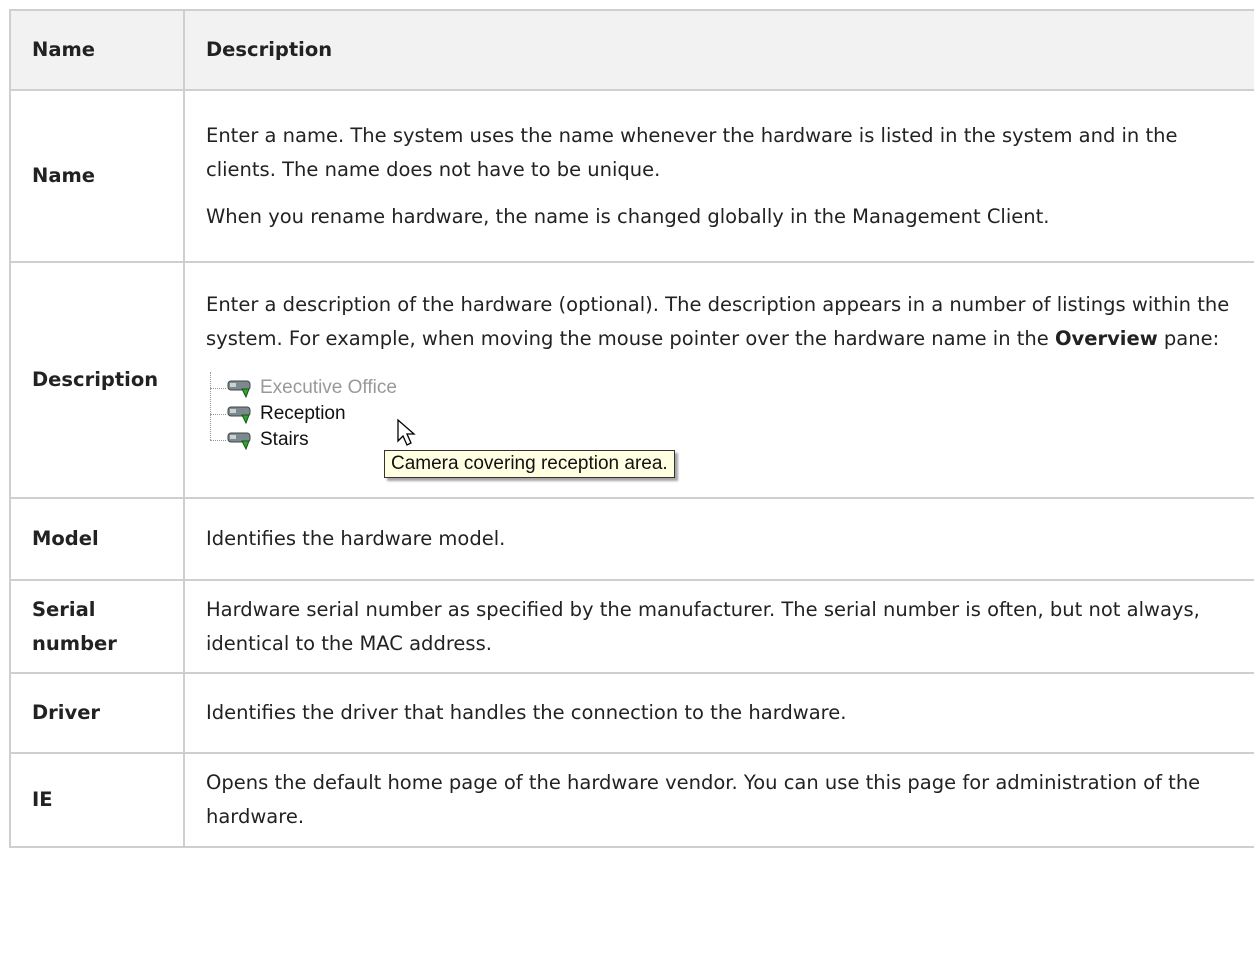  Describe the element at coordinates (97, 539) in the screenshot. I see `property-name: Model` at that location.